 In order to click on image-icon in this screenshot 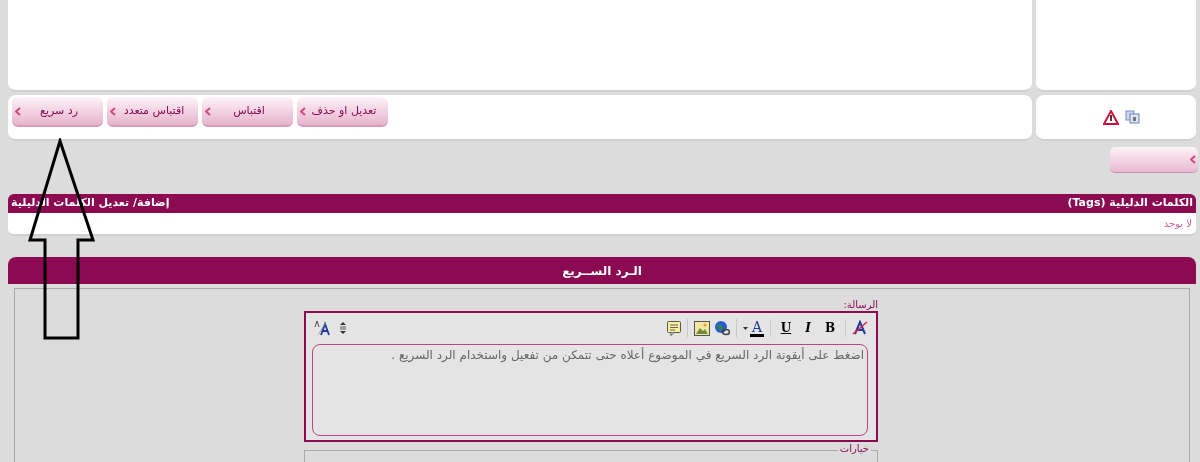, I will do `click(701, 328)`.